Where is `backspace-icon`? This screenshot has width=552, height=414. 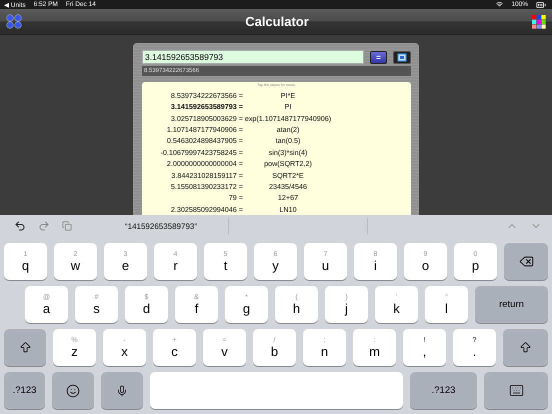
backspace-icon is located at coordinates (526, 261).